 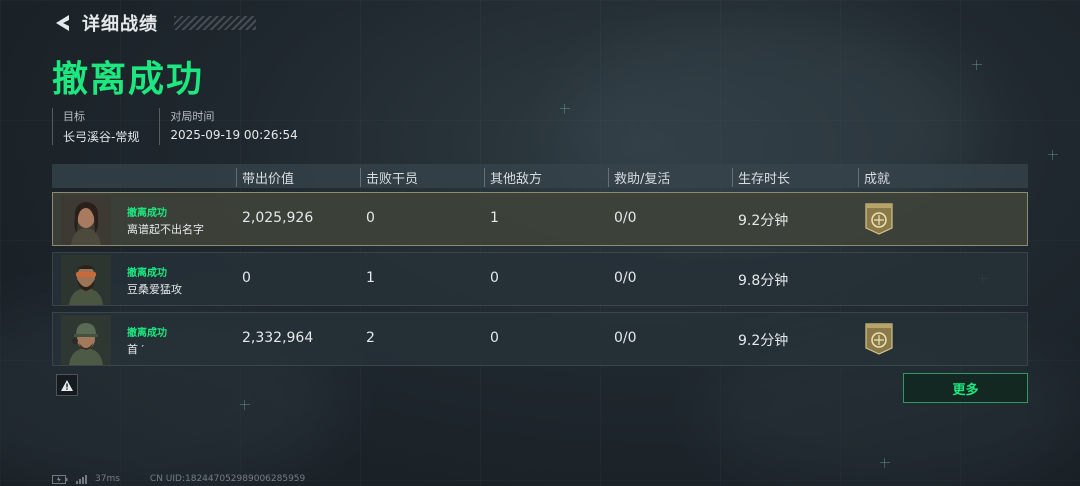 I want to click on uid-text: CN UID:18244705298900628595​9, so click(x=227, y=479).